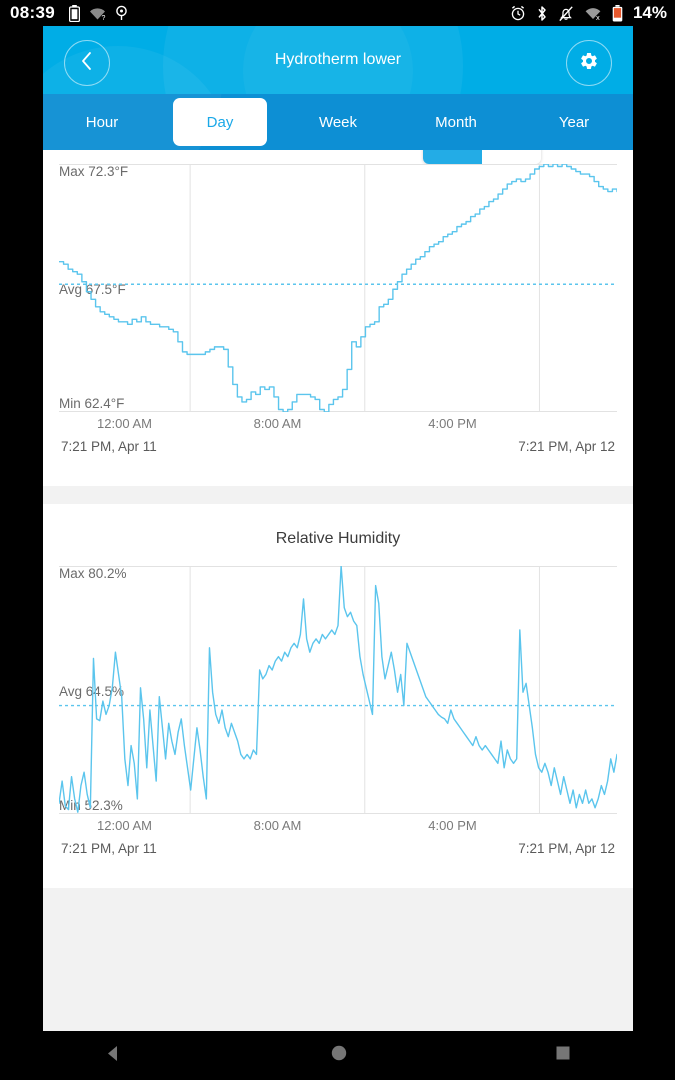 The height and width of the screenshot is (1080, 675). I want to click on status-bar: 08:39 ? x 14%, so click(337, 13).